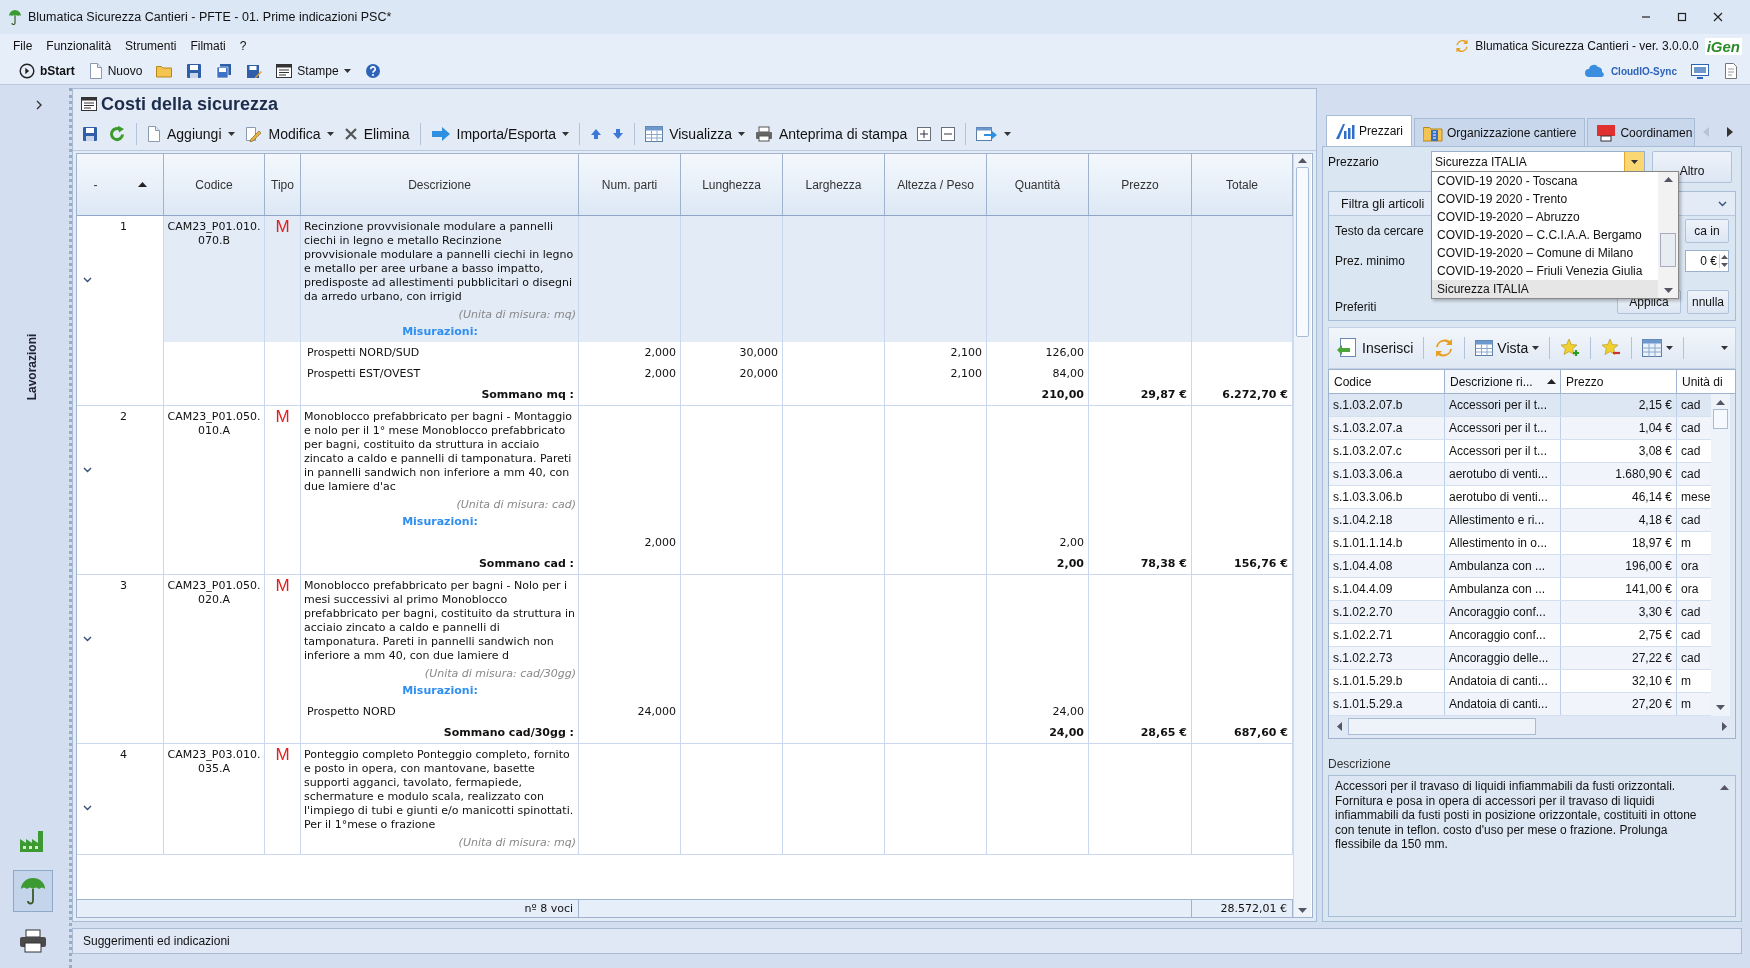 This screenshot has width=1750, height=968. I want to click on start-button: bStart, so click(47, 71).